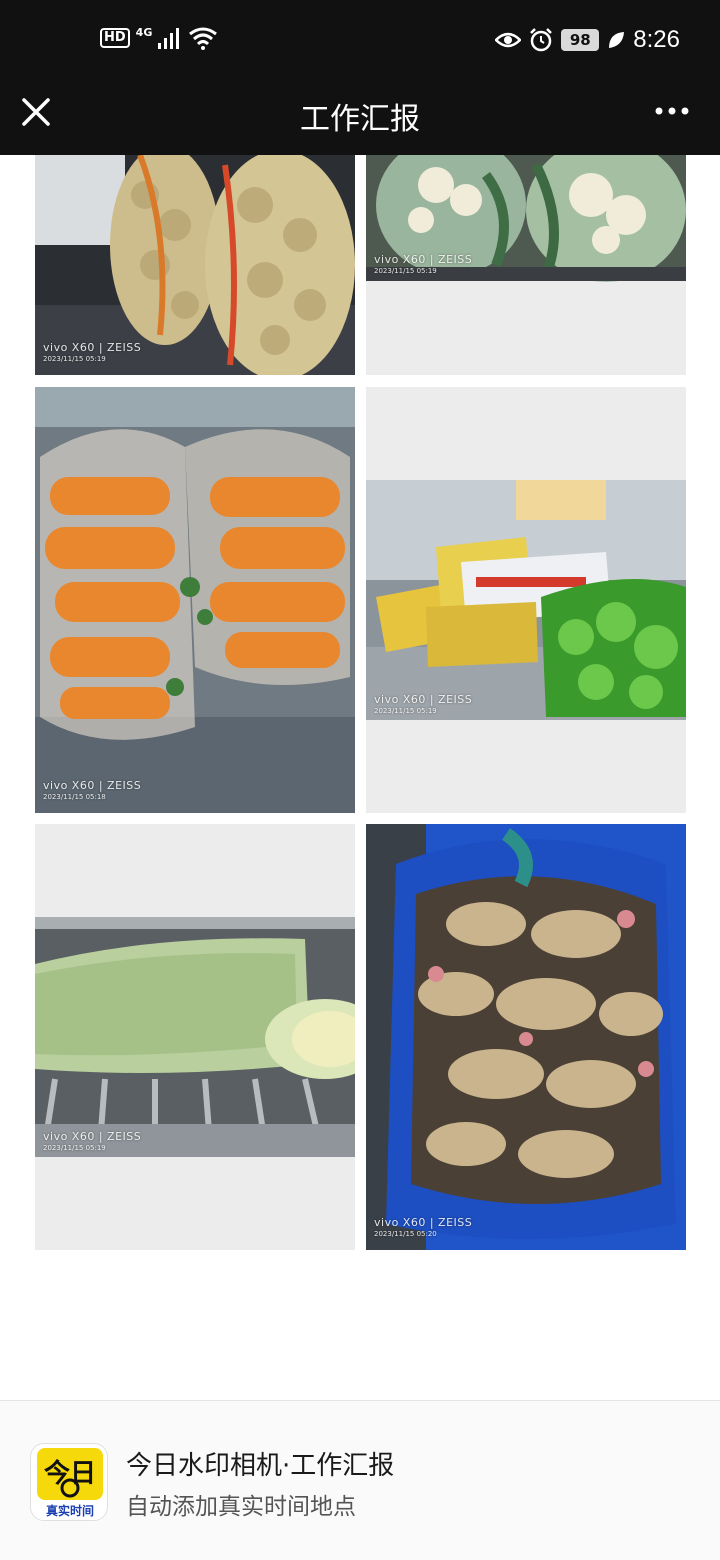  What do you see at coordinates (144, 32) in the screenshot?
I see `network-label: 4G` at bounding box center [144, 32].